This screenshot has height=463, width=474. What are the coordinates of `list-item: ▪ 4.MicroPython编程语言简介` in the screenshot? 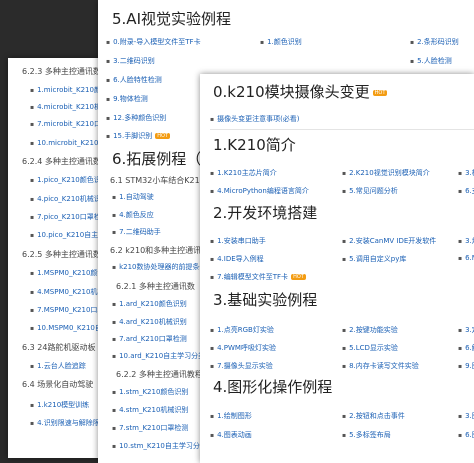 It's located at (274, 191).